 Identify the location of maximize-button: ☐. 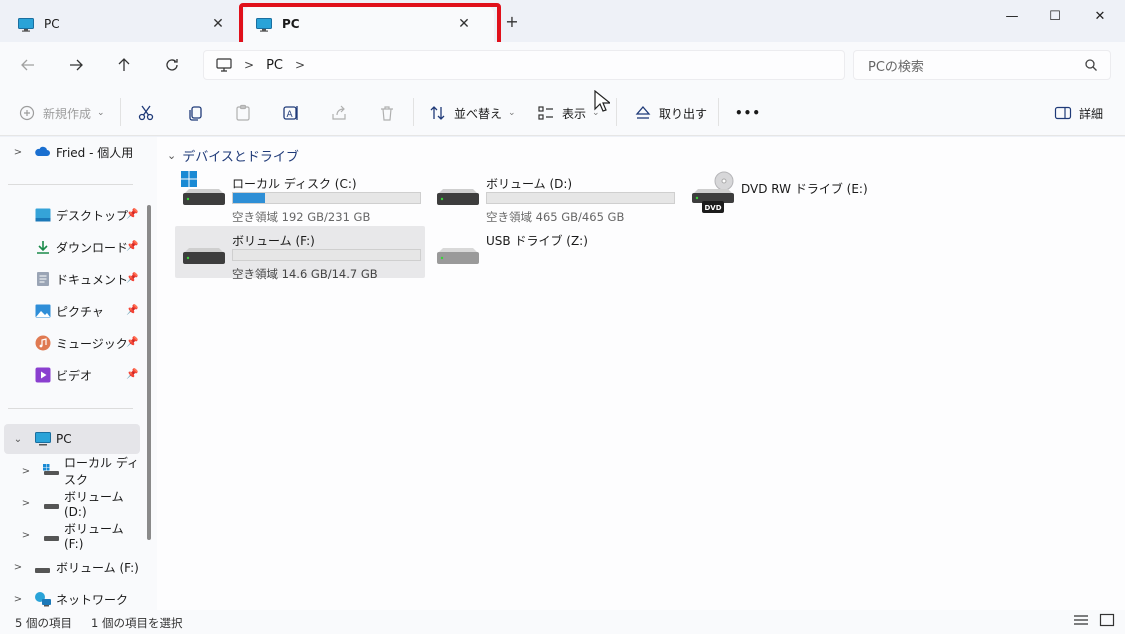
(1055, 16).